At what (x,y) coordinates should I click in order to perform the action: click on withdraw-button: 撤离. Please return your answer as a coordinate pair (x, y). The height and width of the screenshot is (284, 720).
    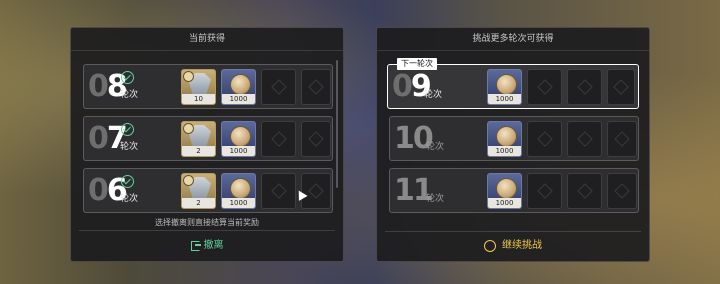
    Looking at the image, I should click on (207, 246).